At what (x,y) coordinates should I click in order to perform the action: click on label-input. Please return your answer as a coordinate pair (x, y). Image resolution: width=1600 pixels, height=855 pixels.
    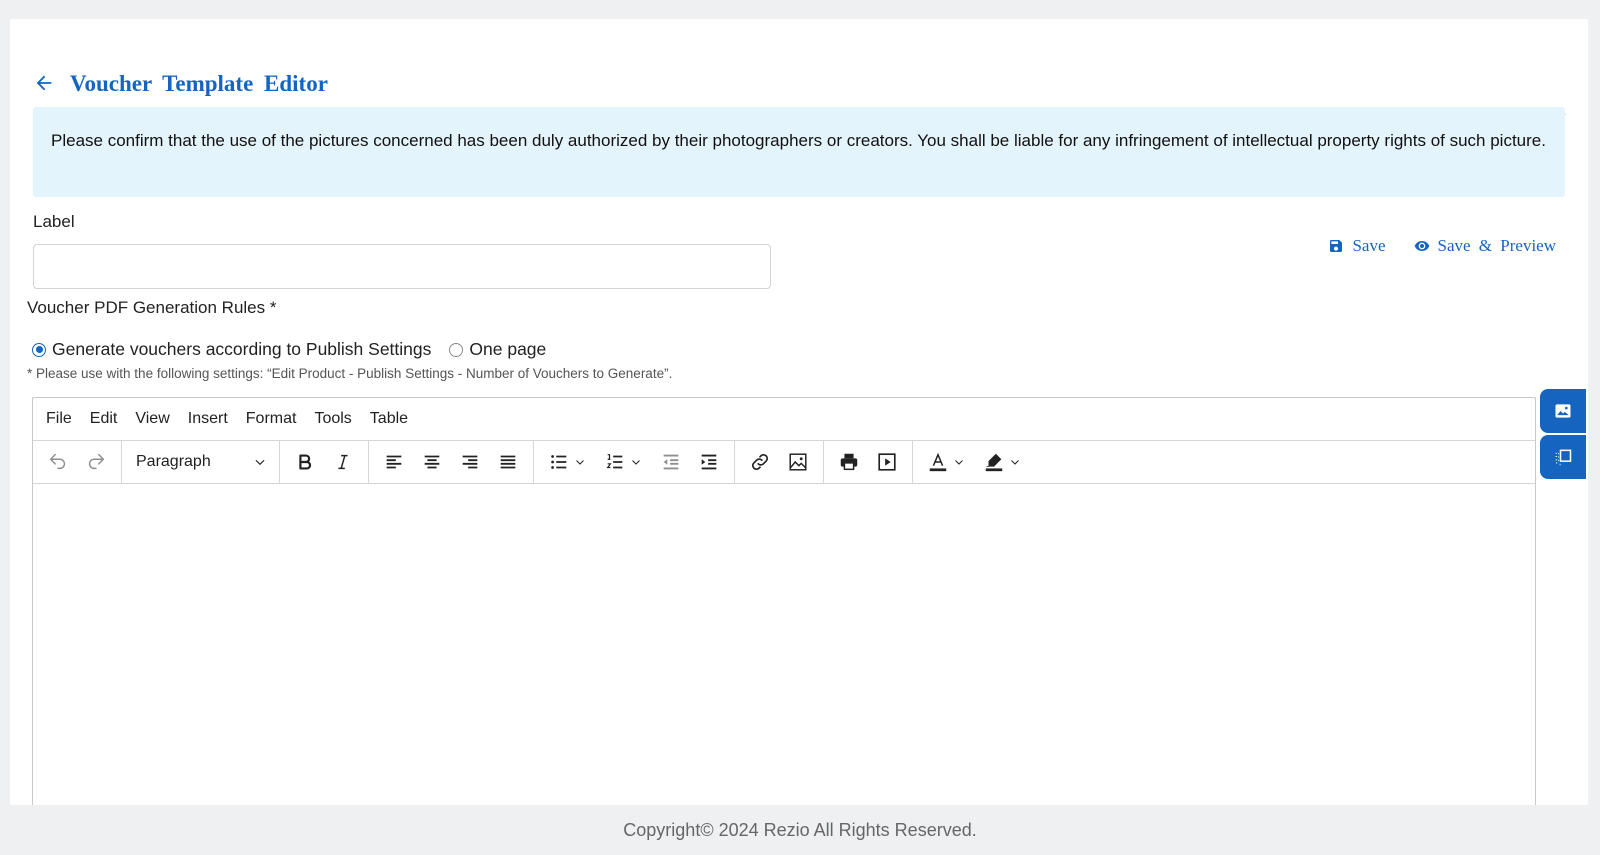
    Looking at the image, I should click on (402, 266).